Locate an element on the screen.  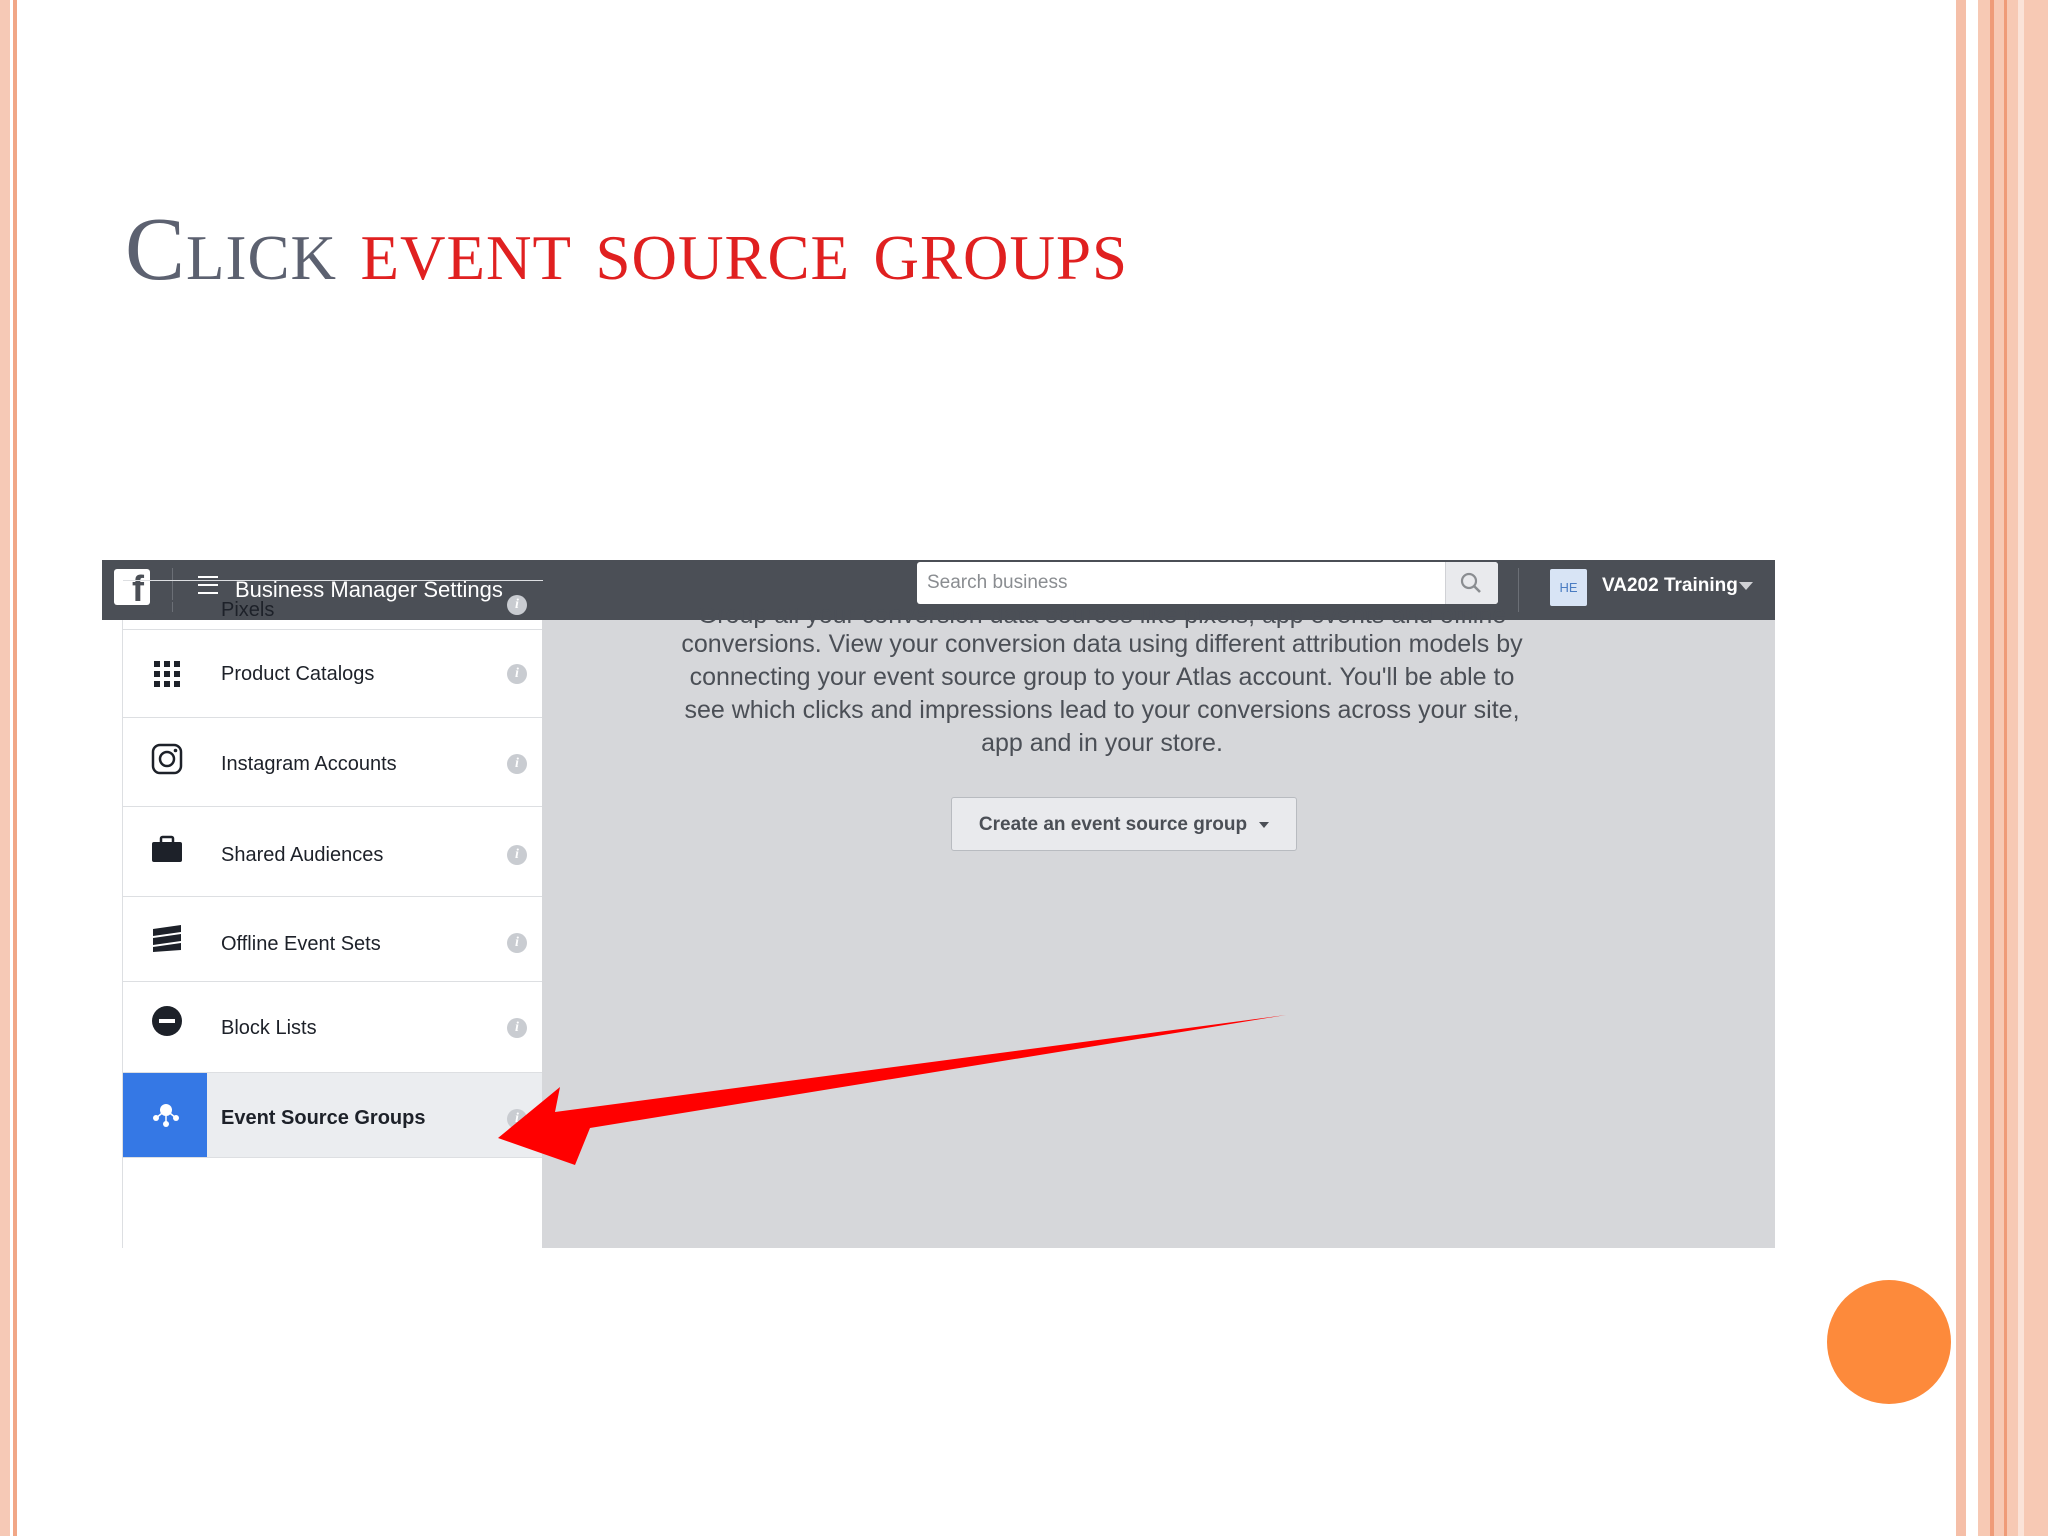
chevron-down-icon is located at coordinates (1746, 586).